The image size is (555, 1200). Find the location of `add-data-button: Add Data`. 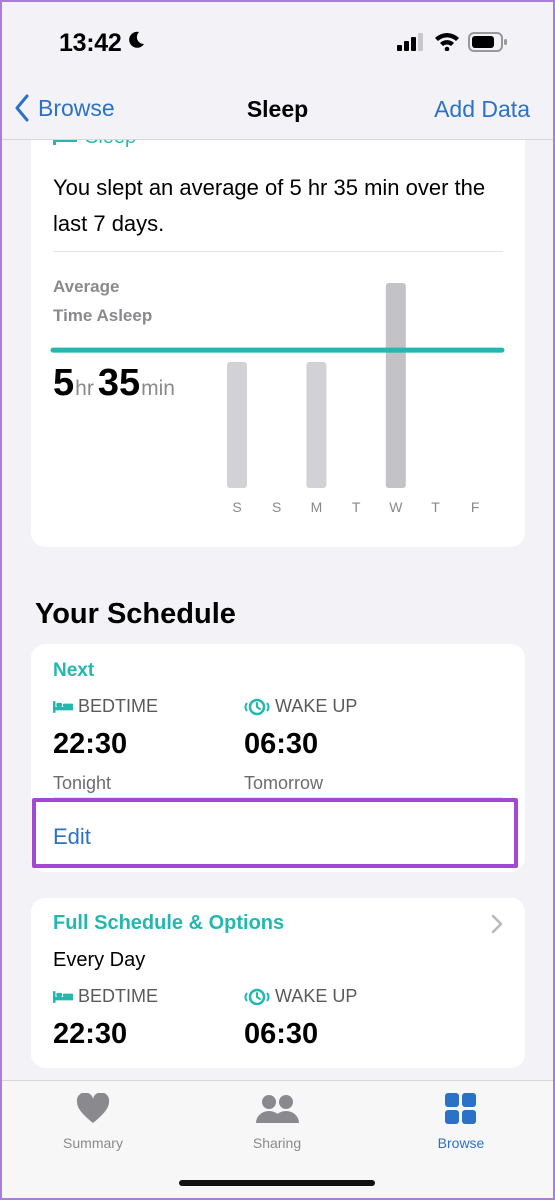

add-data-button: Add Data is located at coordinates (482, 109).